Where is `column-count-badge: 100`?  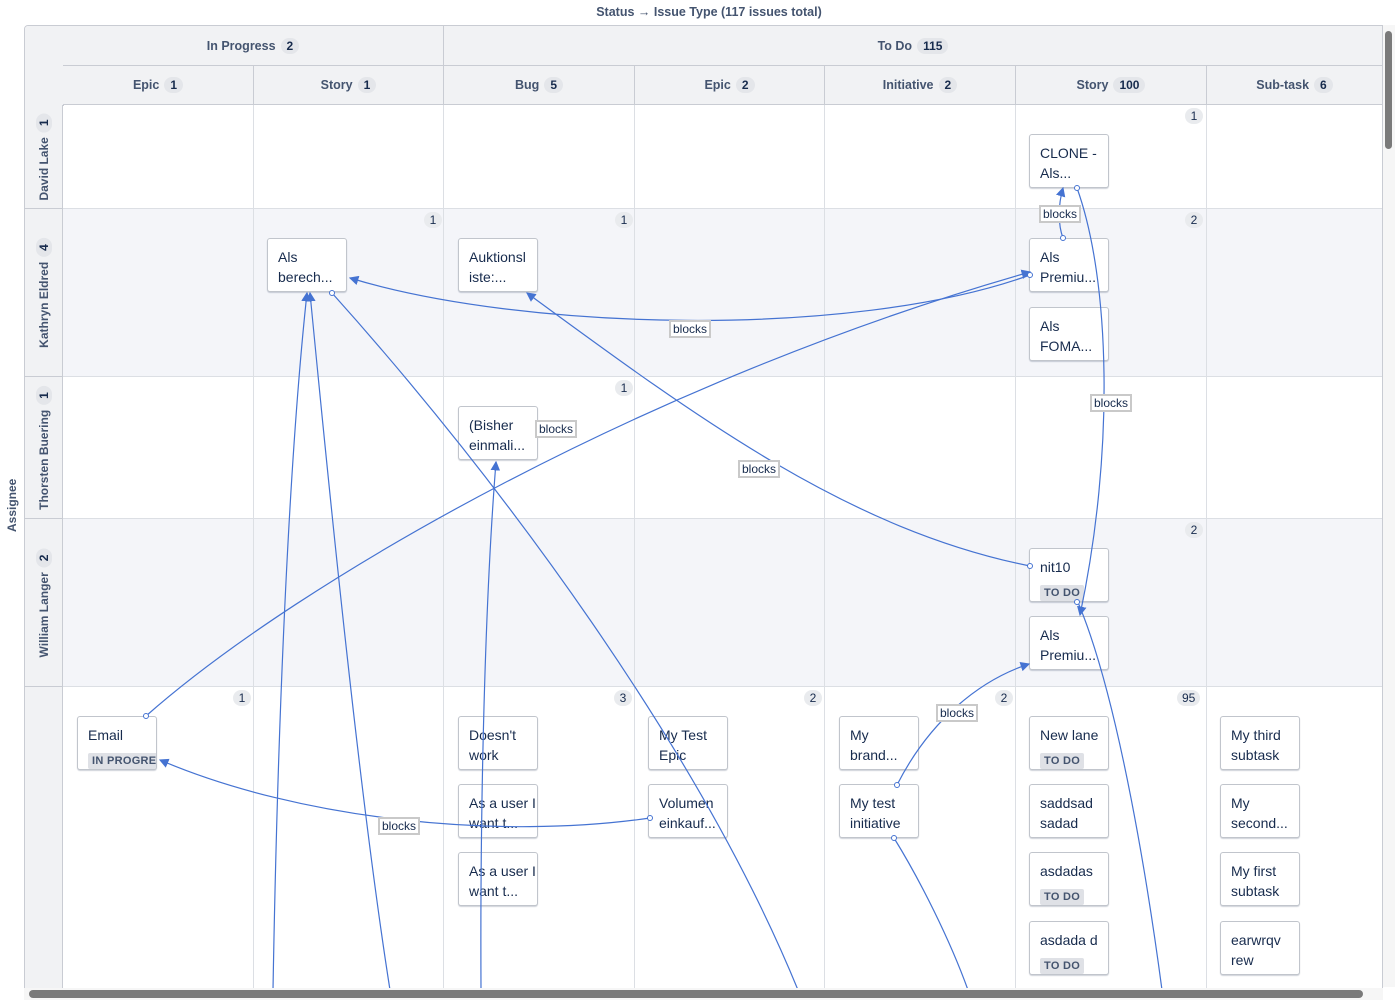
column-count-badge: 100 is located at coordinates (1129, 85).